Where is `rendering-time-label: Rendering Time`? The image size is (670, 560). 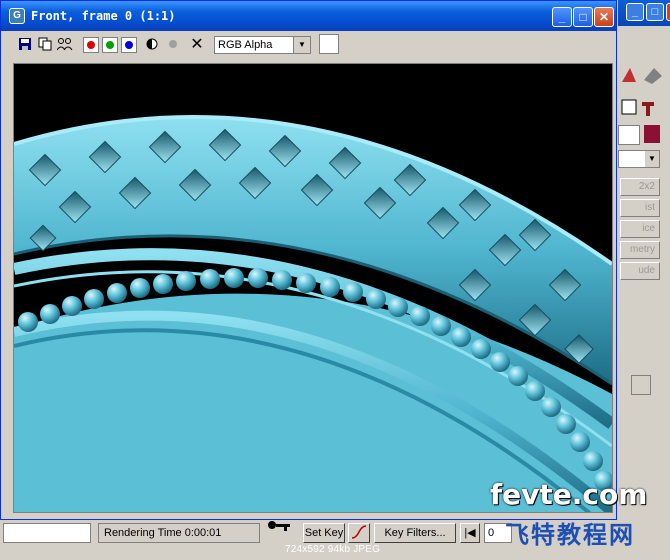
rendering-time-label: Rendering Time is located at coordinates (143, 533).